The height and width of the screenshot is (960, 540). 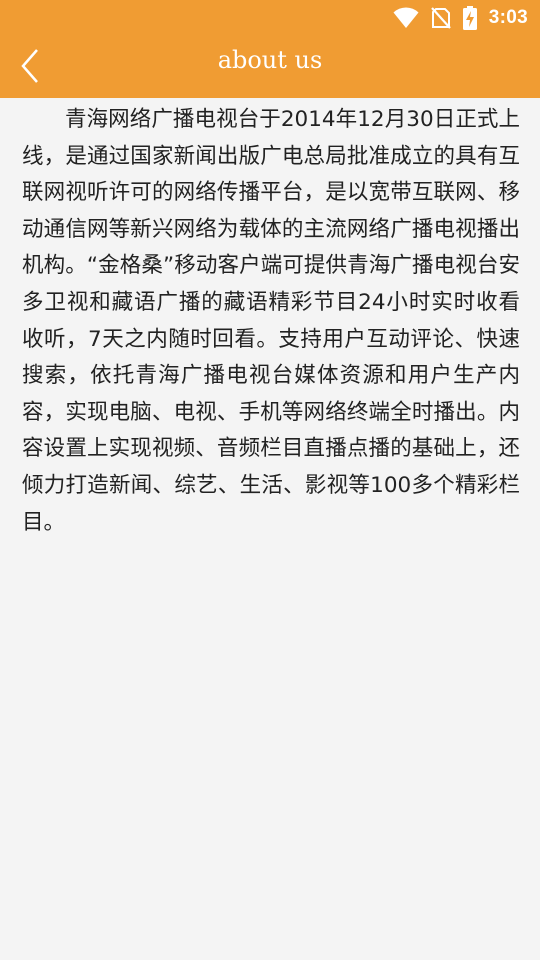 I want to click on battery-charging-icon, so click(x=469, y=18).